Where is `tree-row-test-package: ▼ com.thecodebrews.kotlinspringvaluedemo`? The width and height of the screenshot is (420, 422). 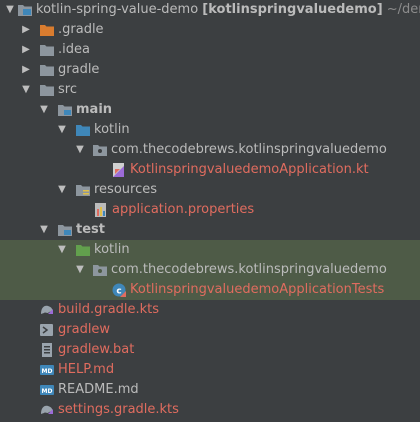 tree-row-test-package: ▼ com.thecodebrews.kotlinspringvaluedemo is located at coordinates (210, 270).